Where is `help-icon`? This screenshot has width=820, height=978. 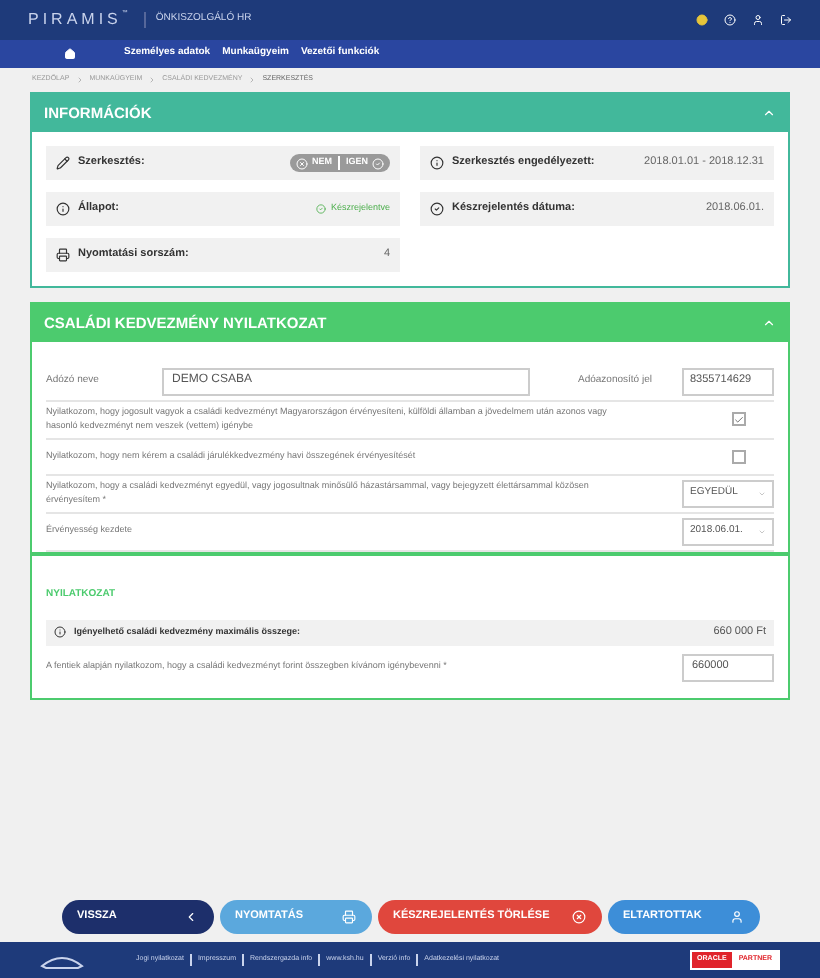
help-icon is located at coordinates (730, 20).